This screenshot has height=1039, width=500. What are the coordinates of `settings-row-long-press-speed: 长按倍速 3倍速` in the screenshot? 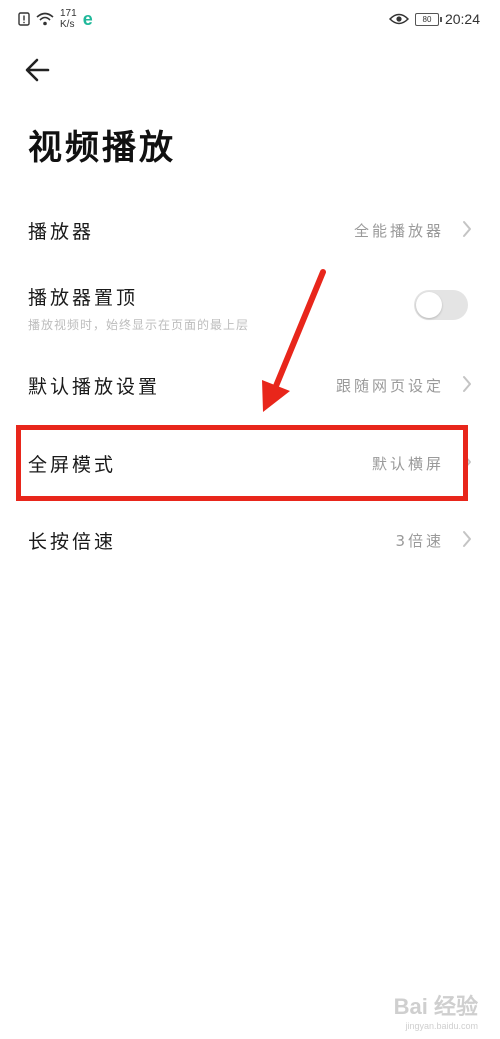 It's located at (250, 540).